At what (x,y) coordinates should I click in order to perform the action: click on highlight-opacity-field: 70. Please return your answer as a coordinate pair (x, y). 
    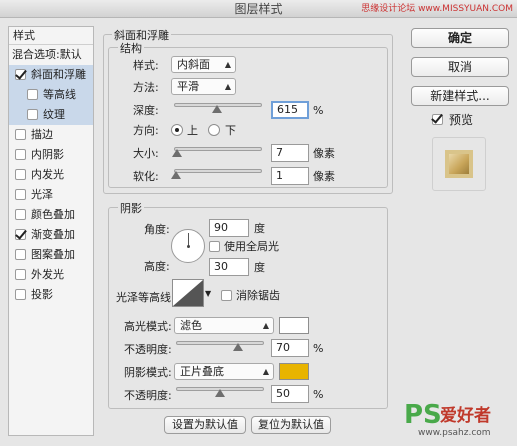
    Looking at the image, I should click on (290, 348).